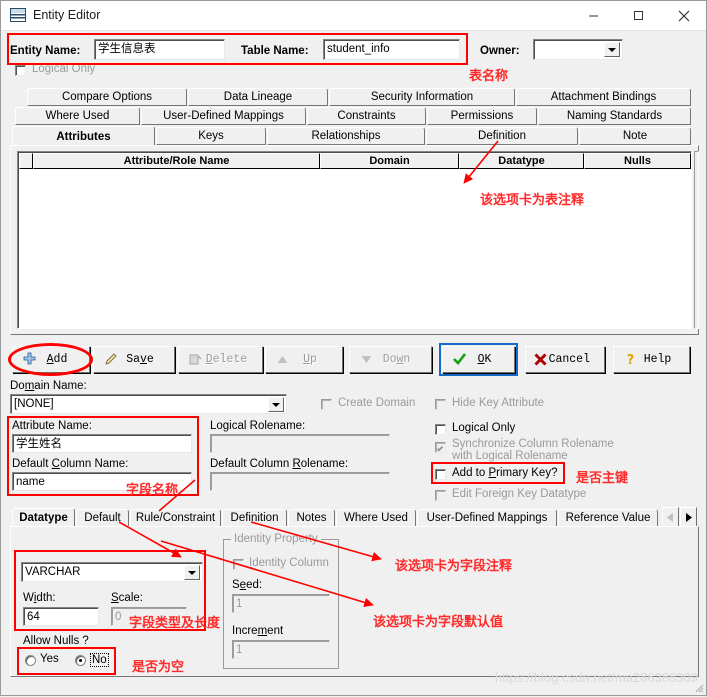 This screenshot has height=697, width=707. Describe the element at coordinates (391, 49) in the screenshot. I see `table-name-input: student_info` at that location.